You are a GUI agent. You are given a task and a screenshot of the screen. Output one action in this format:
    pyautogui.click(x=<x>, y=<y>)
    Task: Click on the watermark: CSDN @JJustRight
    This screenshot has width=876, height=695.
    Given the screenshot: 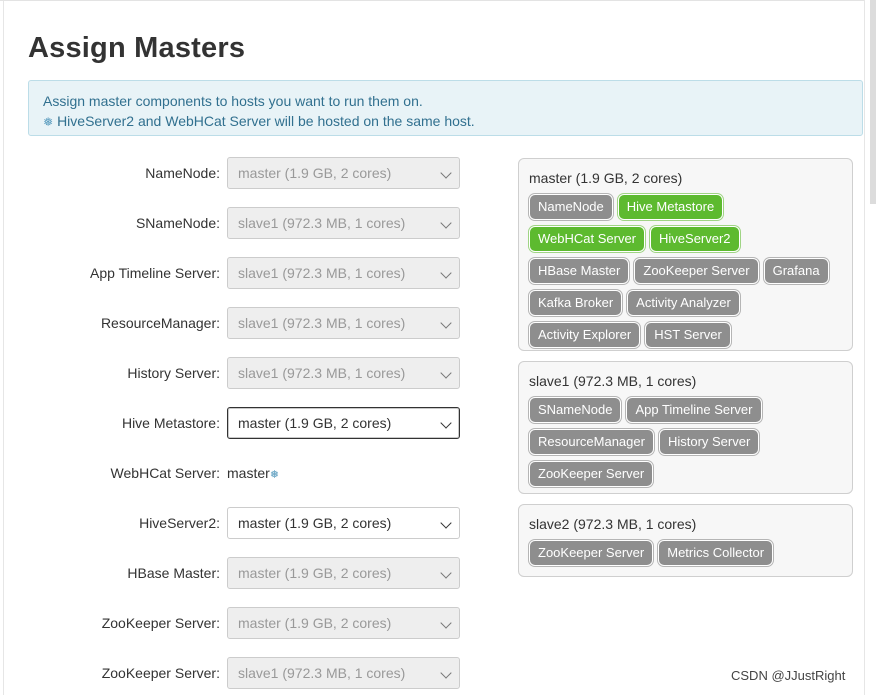 What is the action you would take?
    pyautogui.click(x=788, y=675)
    